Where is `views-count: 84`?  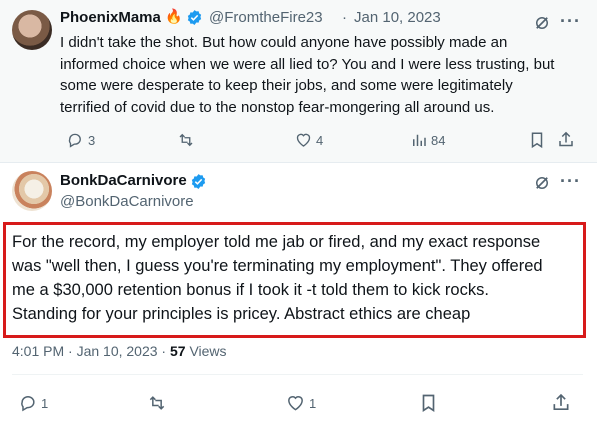
views-count: 84 is located at coordinates (438, 140).